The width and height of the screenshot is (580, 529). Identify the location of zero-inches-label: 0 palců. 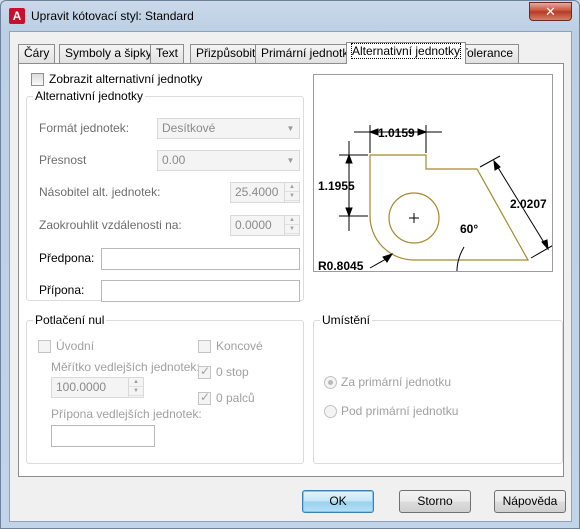
(235, 398).